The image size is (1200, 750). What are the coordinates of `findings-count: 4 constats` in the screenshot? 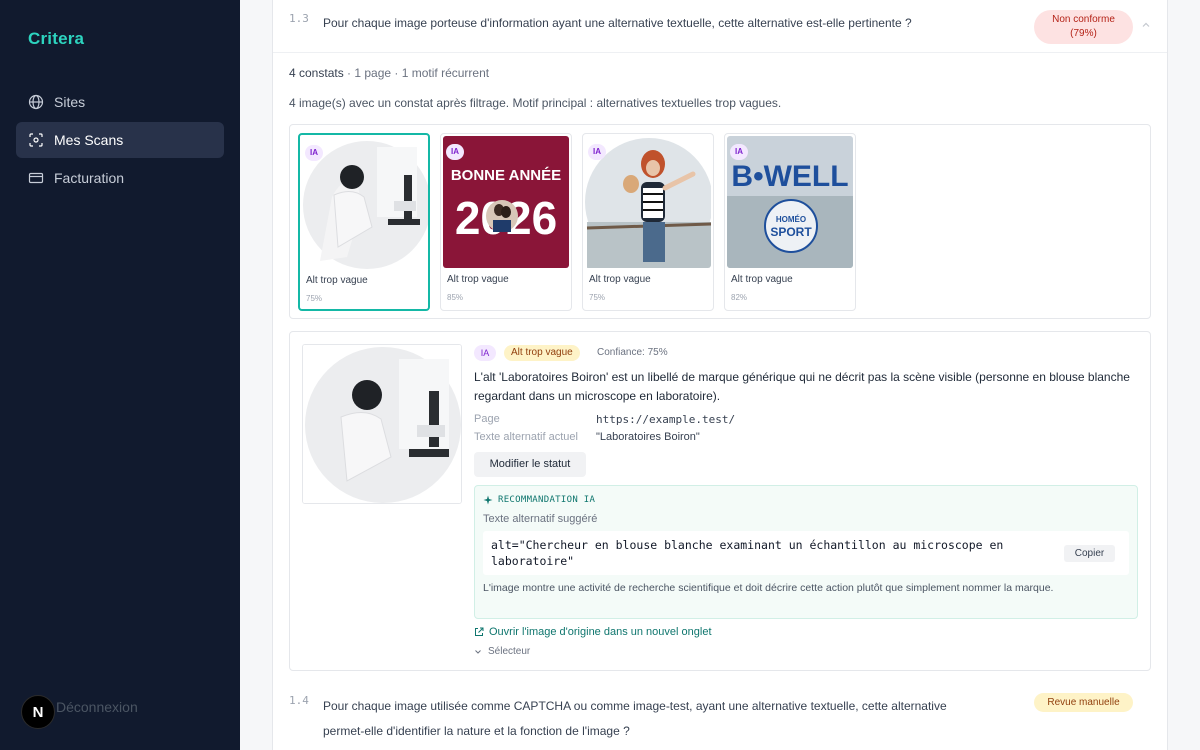 It's located at (316, 73).